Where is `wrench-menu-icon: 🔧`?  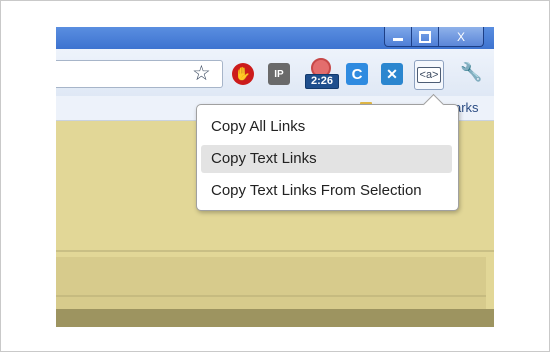
wrench-menu-icon: 🔧 is located at coordinates (471, 72).